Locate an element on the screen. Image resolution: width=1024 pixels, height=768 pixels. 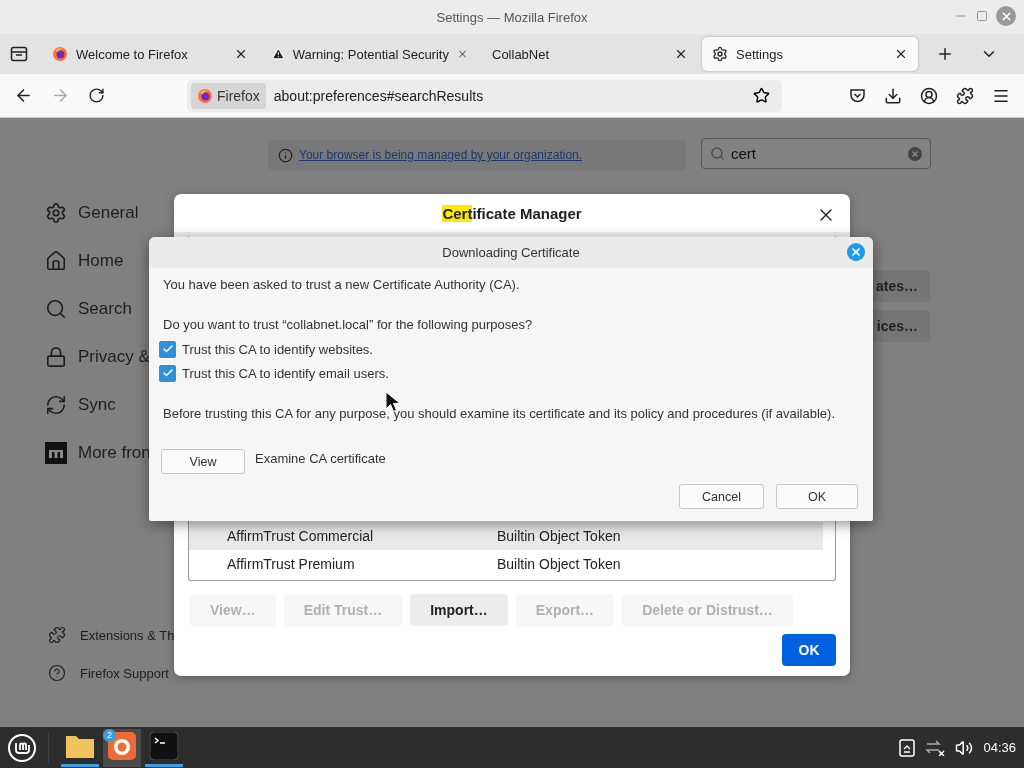
view-button: View is located at coordinates (203, 461).